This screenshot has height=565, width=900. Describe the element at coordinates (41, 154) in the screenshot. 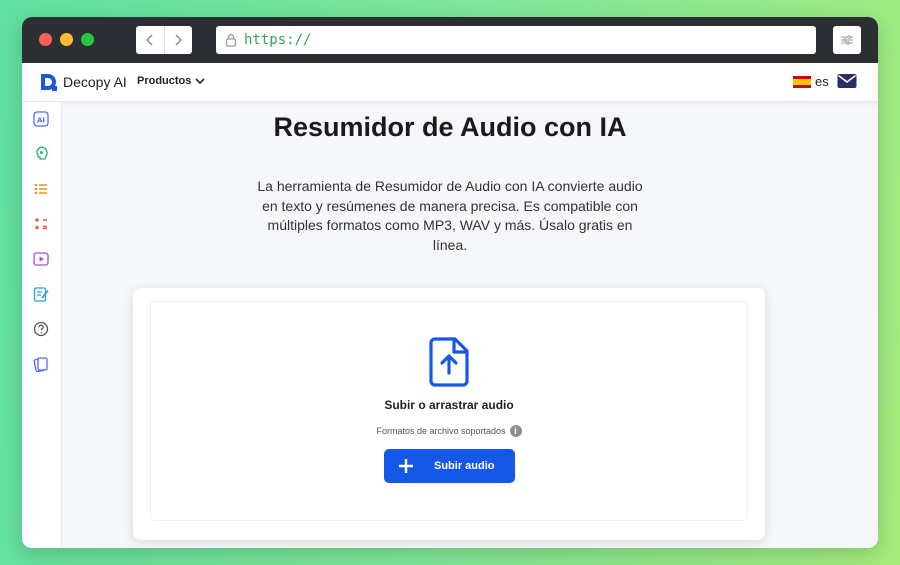

I see `speech-icon` at that location.